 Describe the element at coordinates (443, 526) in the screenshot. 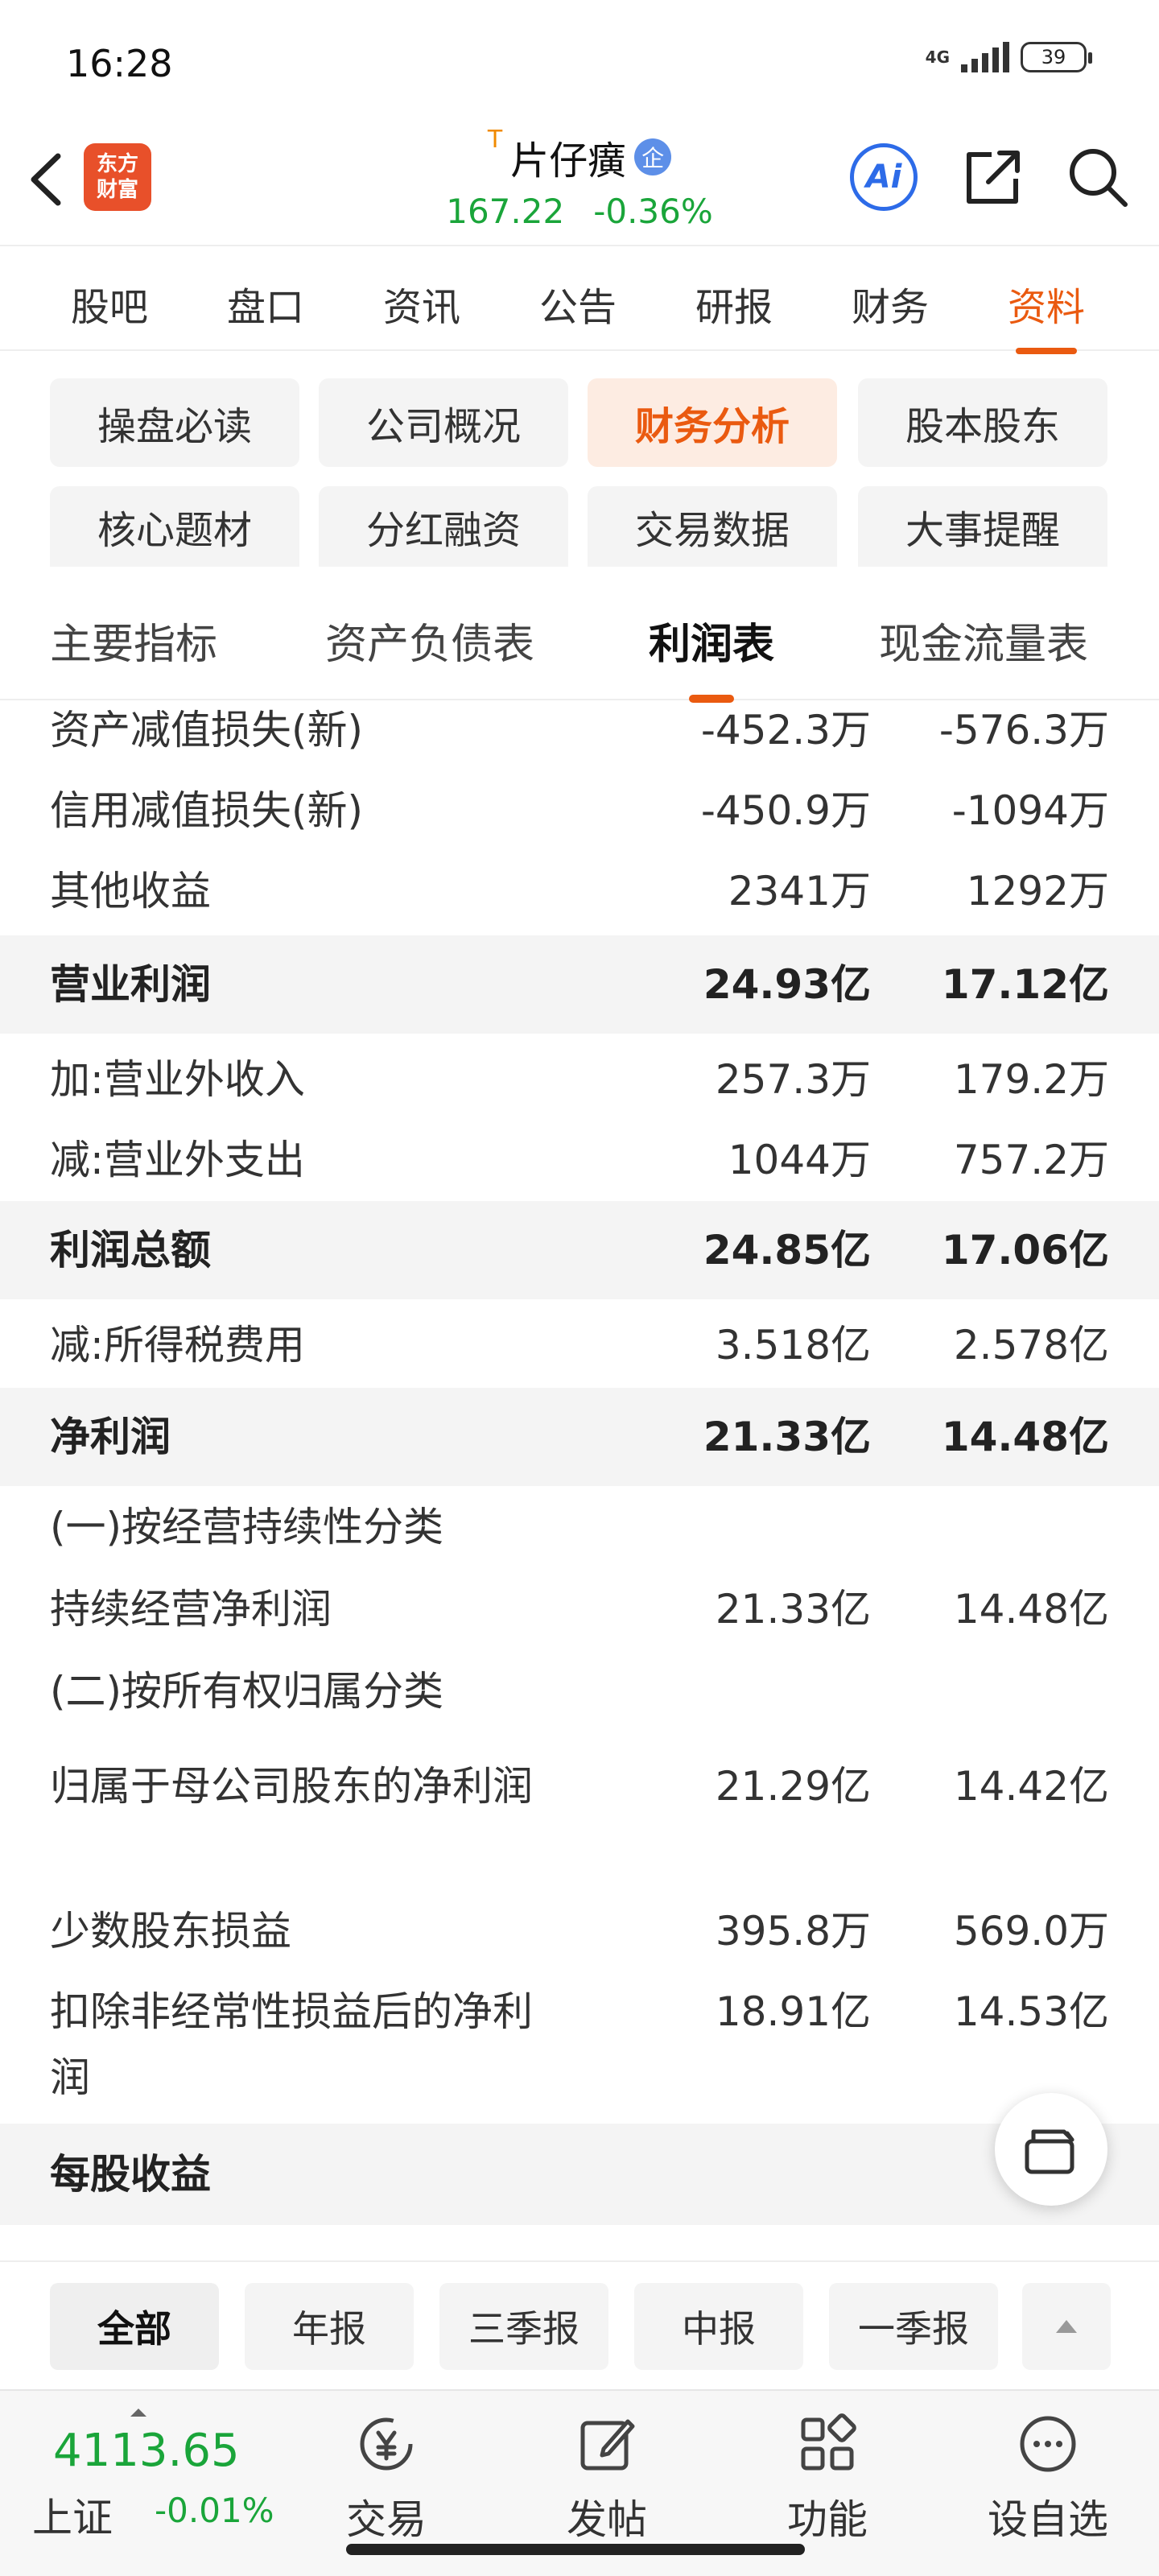

I see `chip-dividends-financing: 分红融资` at that location.